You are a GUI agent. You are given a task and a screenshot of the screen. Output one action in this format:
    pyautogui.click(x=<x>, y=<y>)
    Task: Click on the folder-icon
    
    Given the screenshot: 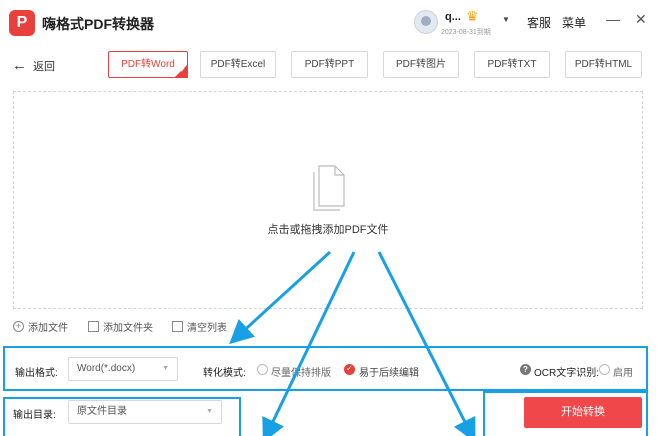 What is the action you would take?
    pyautogui.click(x=93, y=326)
    